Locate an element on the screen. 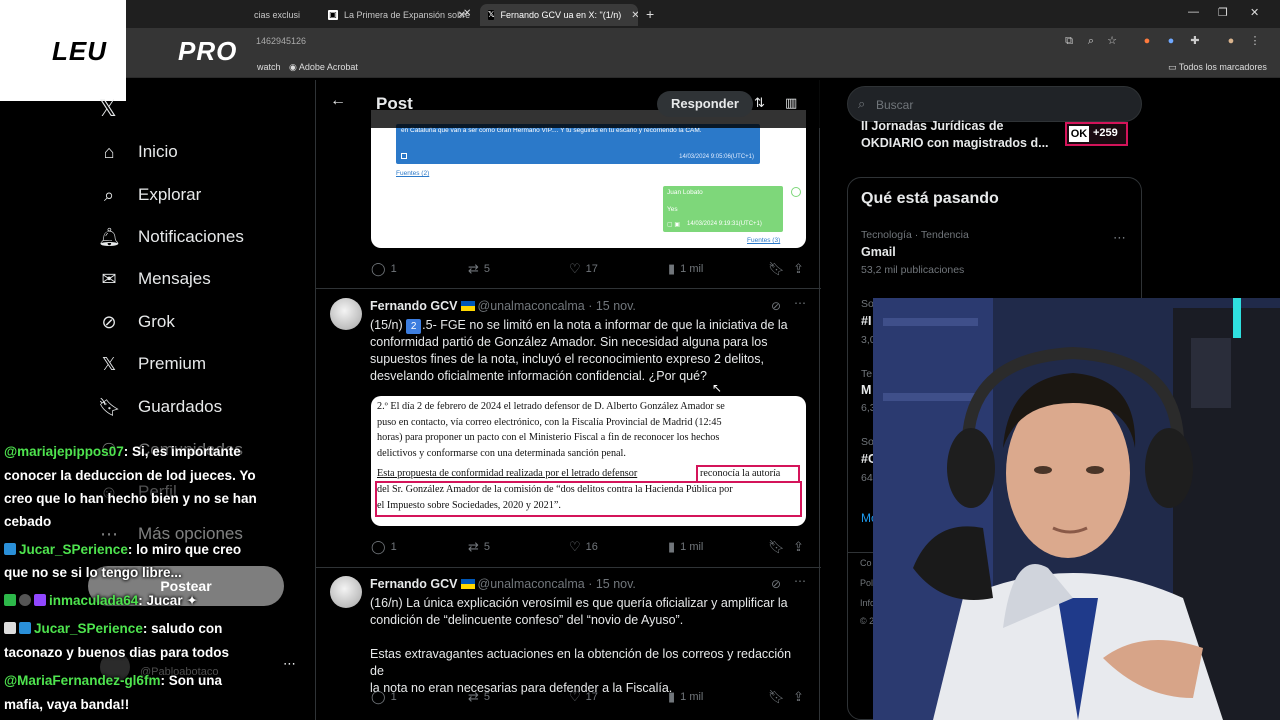  check-badge-icon is located at coordinates (10, 600).